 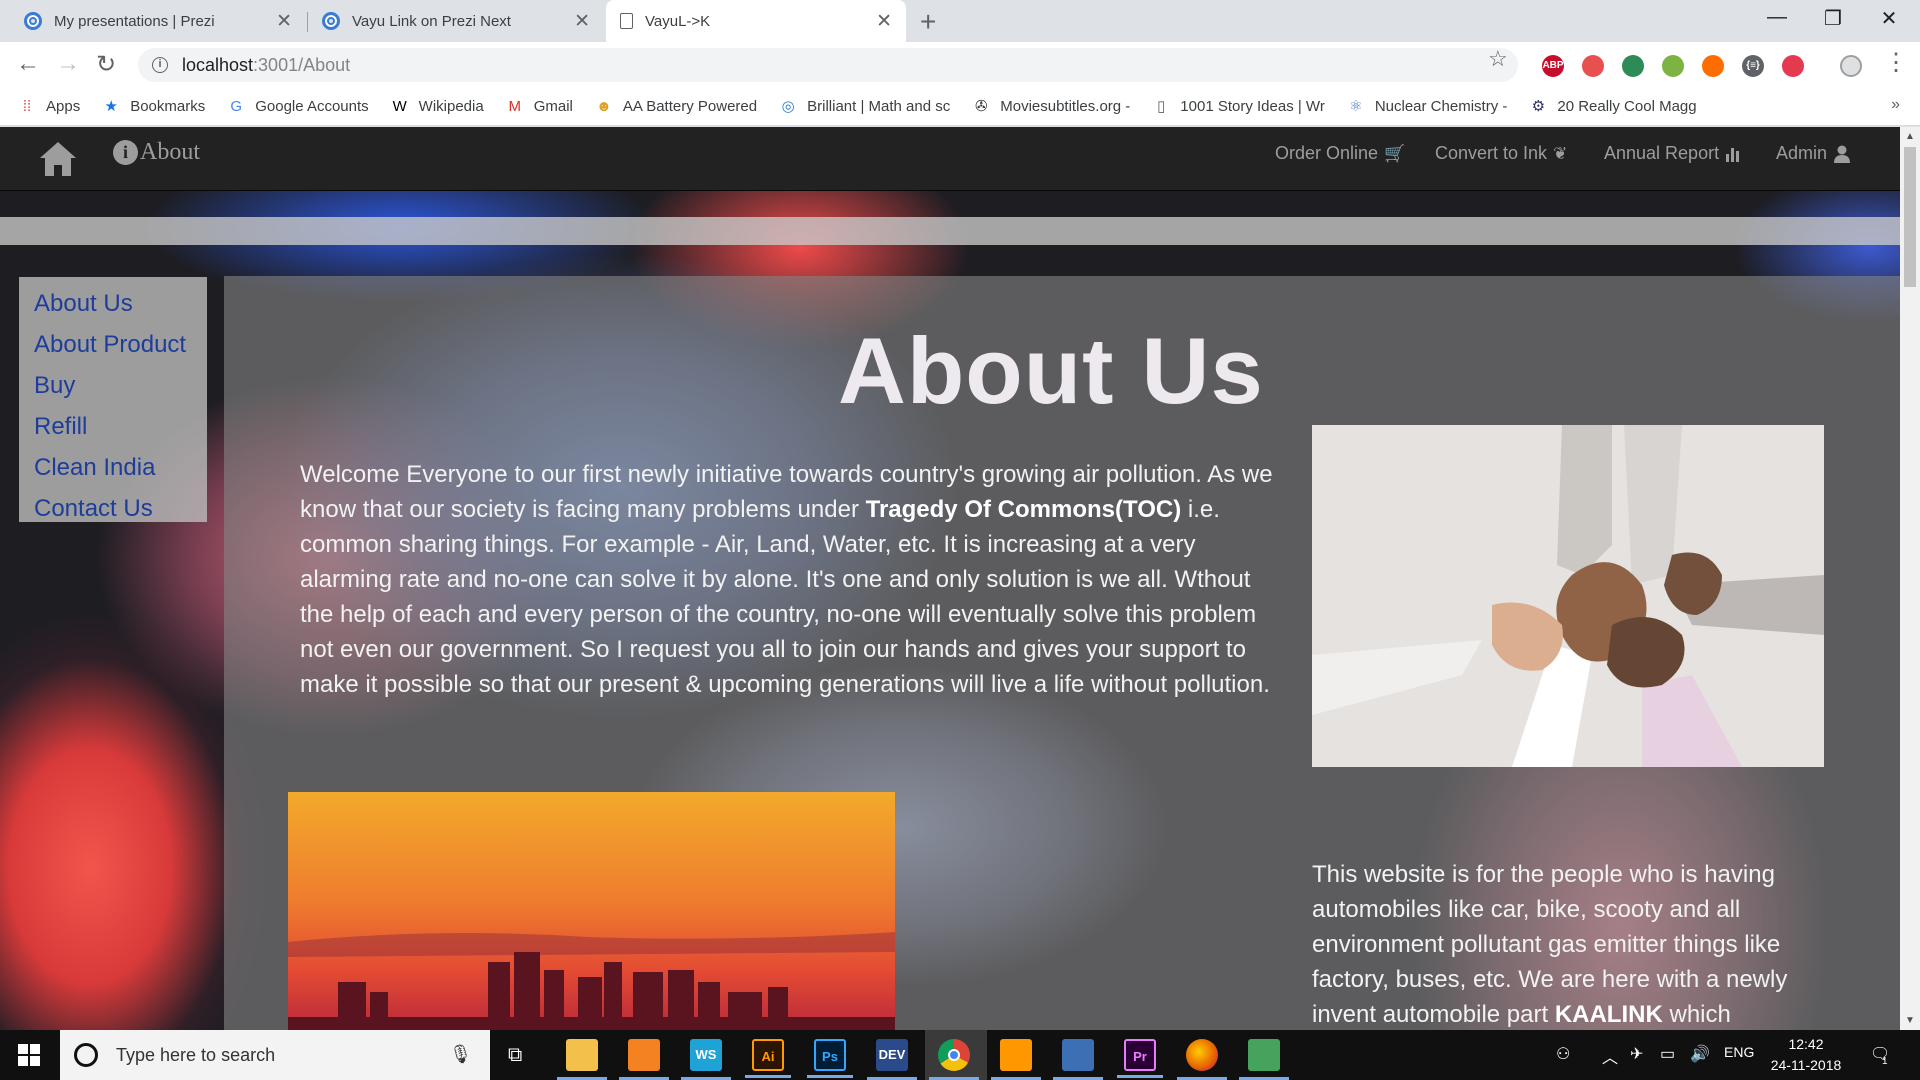 What do you see at coordinates (1910, 1020) in the screenshot?
I see `scroll-down-arrow-icon: ▼` at bounding box center [1910, 1020].